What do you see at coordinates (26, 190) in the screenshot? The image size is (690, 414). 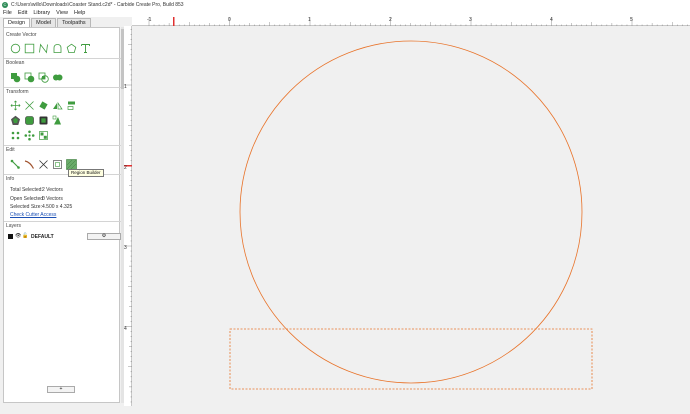 I see `total-selected-label: Total Selected:` at bounding box center [26, 190].